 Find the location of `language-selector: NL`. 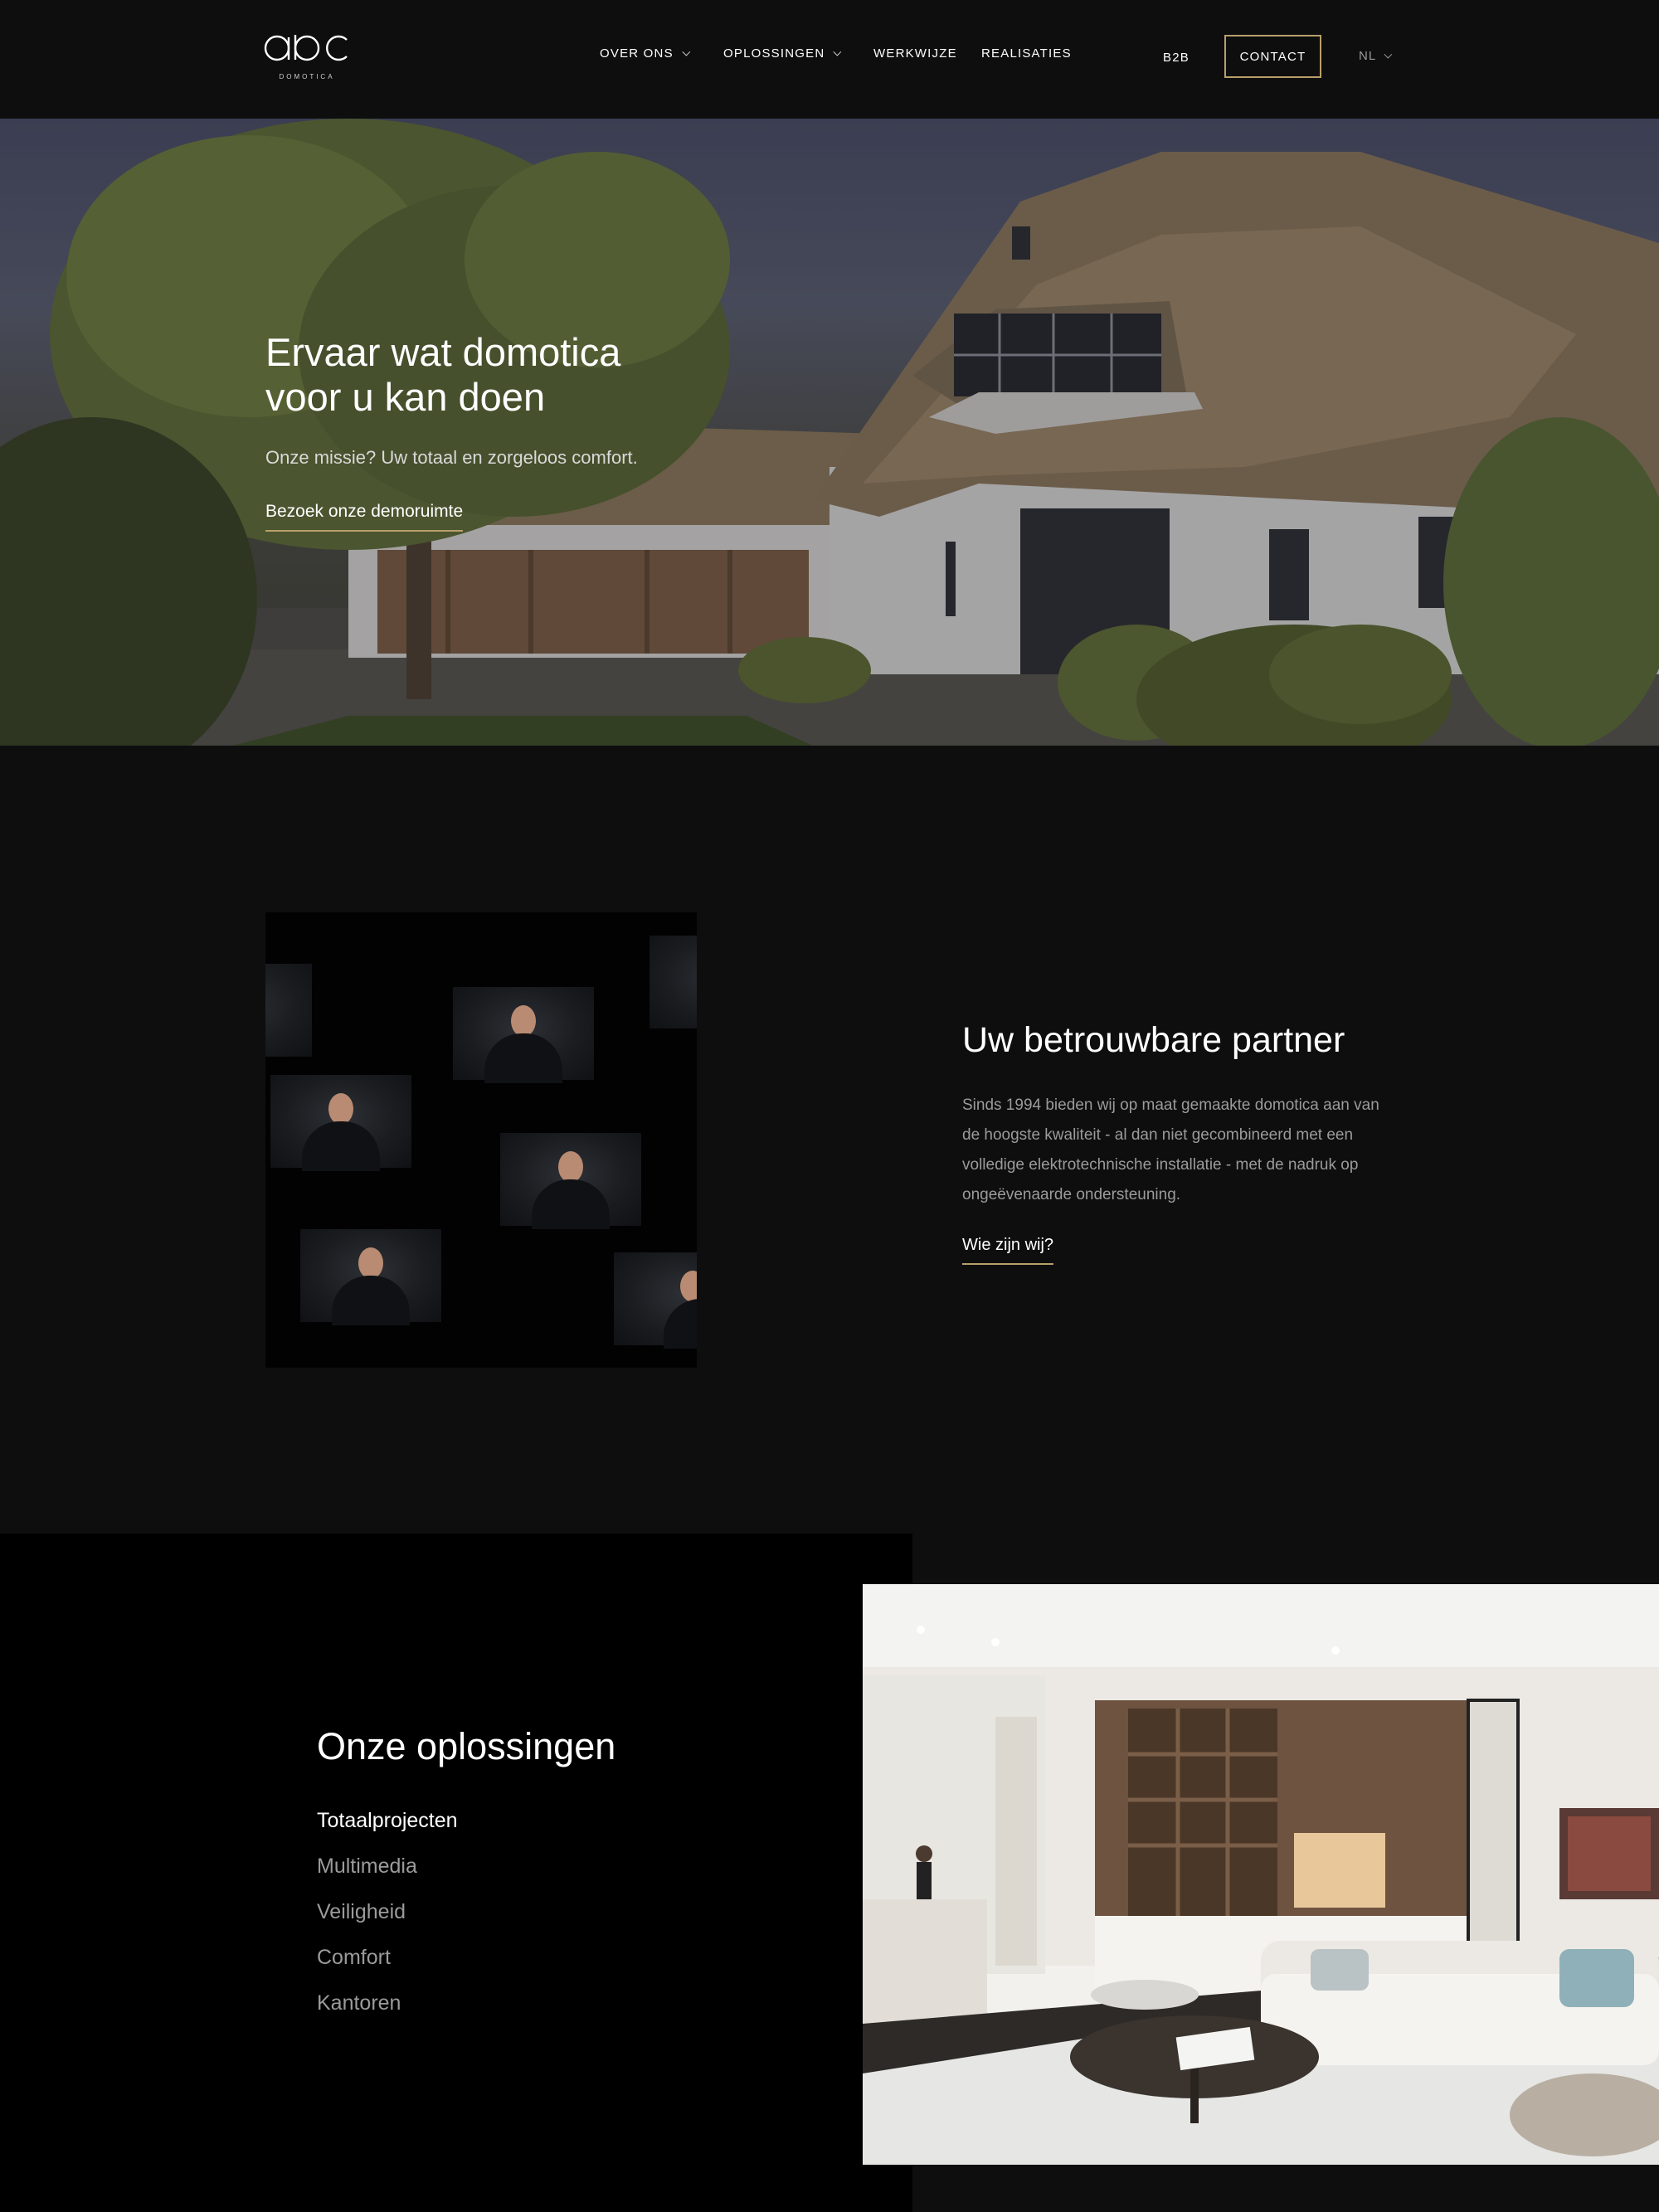

language-selector: NL is located at coordinates (1376, 56).